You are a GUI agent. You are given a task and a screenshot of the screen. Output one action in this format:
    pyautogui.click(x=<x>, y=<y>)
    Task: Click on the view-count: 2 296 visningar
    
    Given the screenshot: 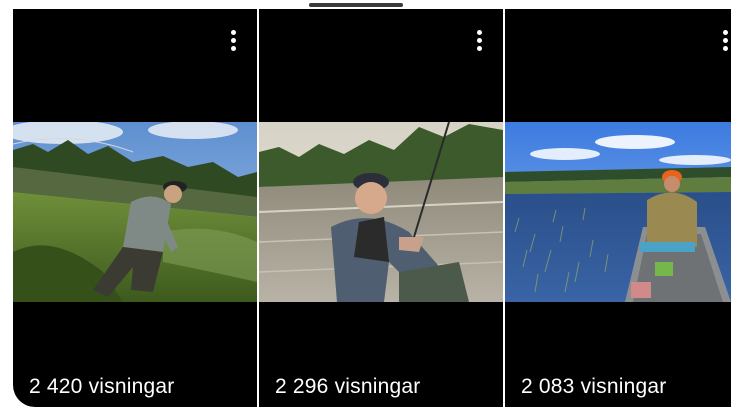 What is the action you would take?
    pyautogui.click(x=348, y=386)
    